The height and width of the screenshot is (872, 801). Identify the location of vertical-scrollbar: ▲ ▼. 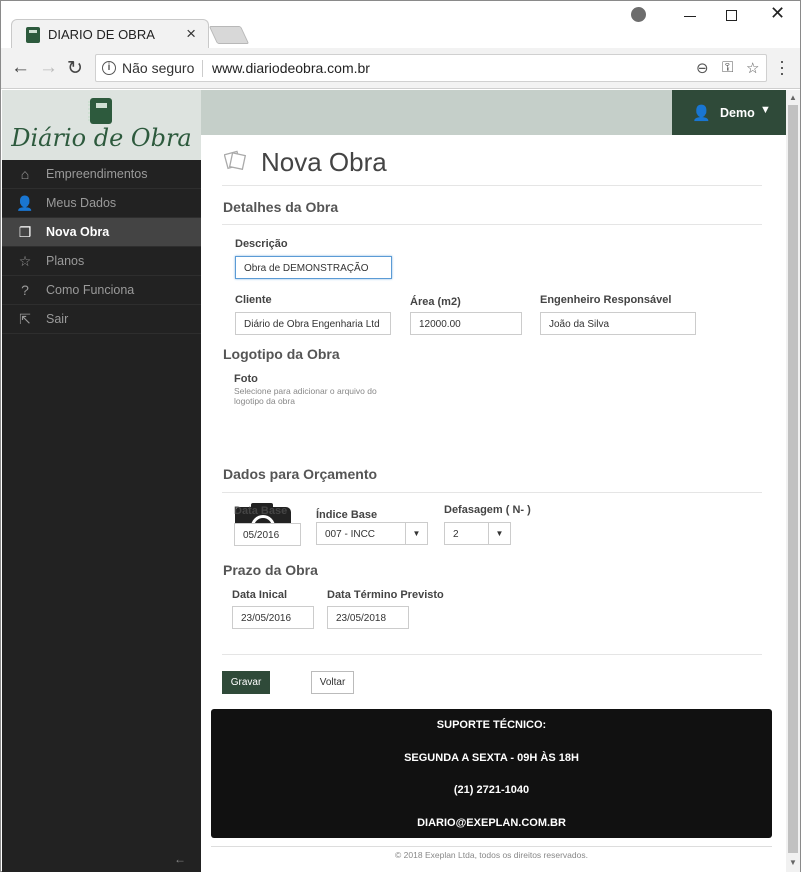
(793, 481).